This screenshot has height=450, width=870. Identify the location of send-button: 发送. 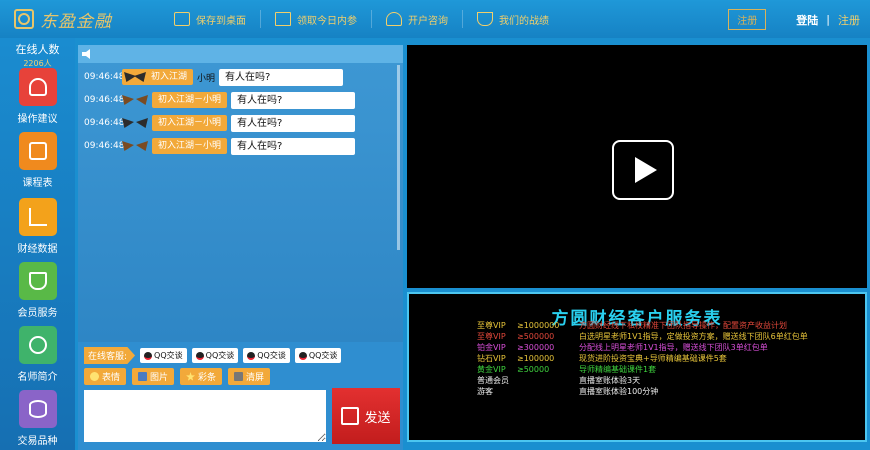
(366, 416).